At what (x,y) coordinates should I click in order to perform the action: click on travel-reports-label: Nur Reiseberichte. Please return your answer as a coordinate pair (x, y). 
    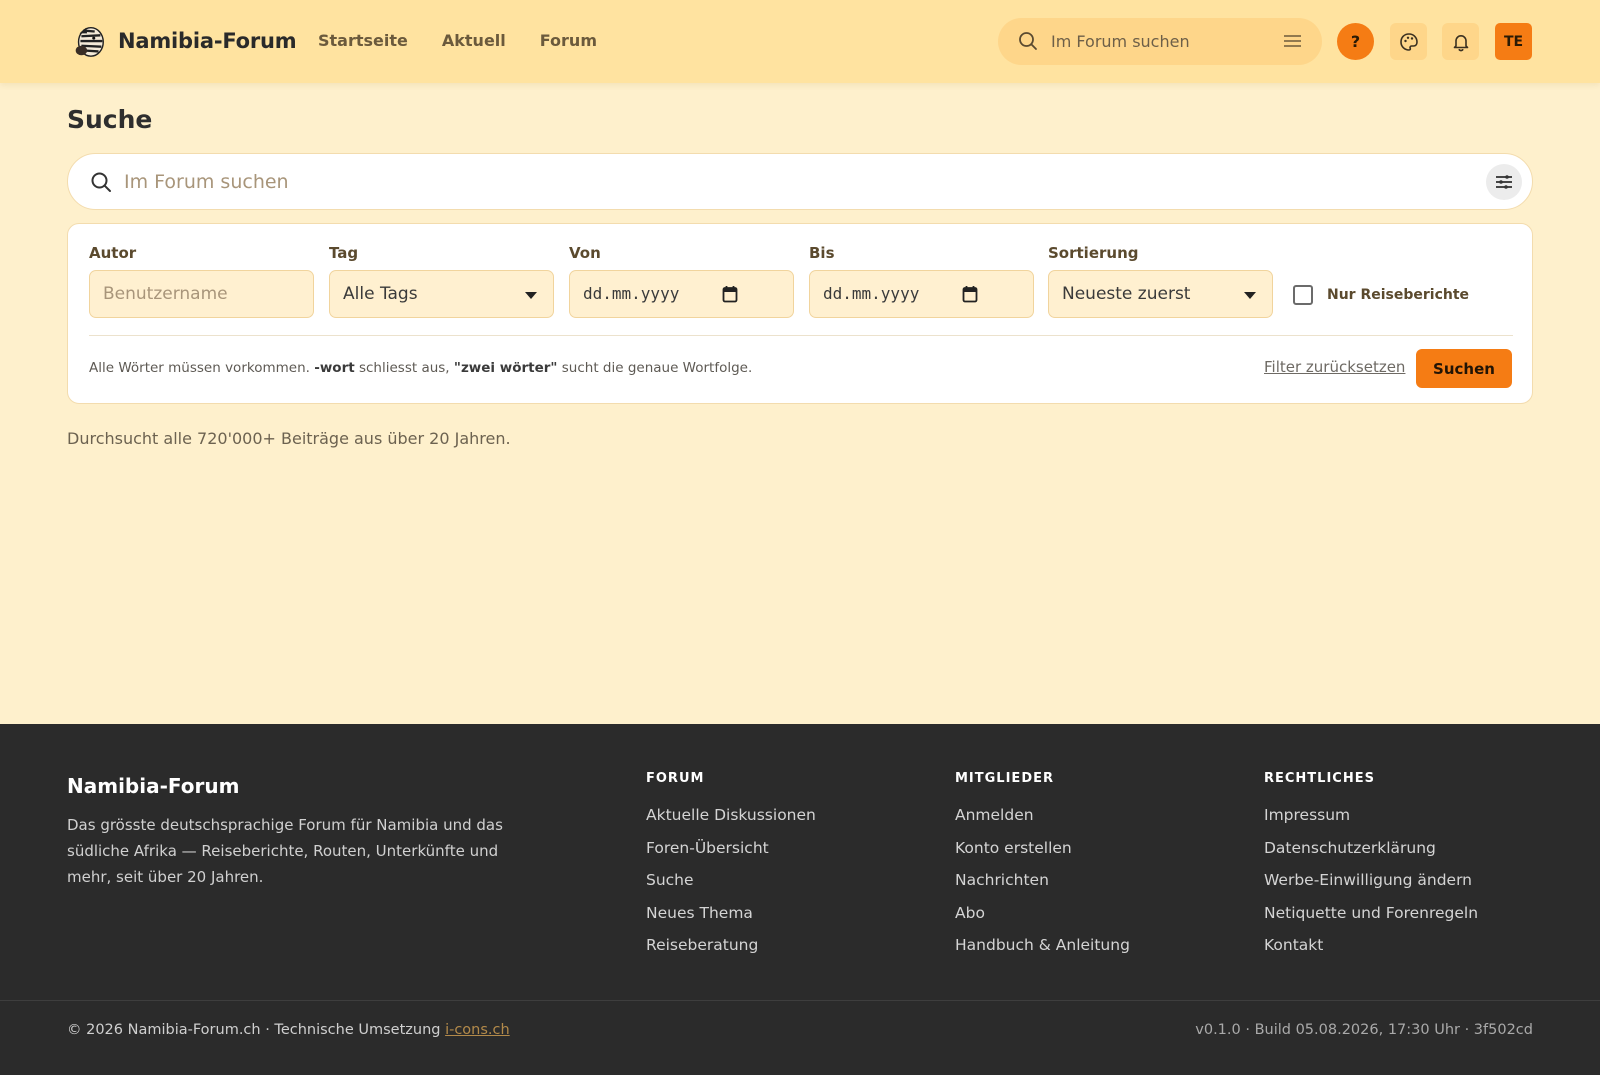
    Looking at the image, I should click on (1398, 295).